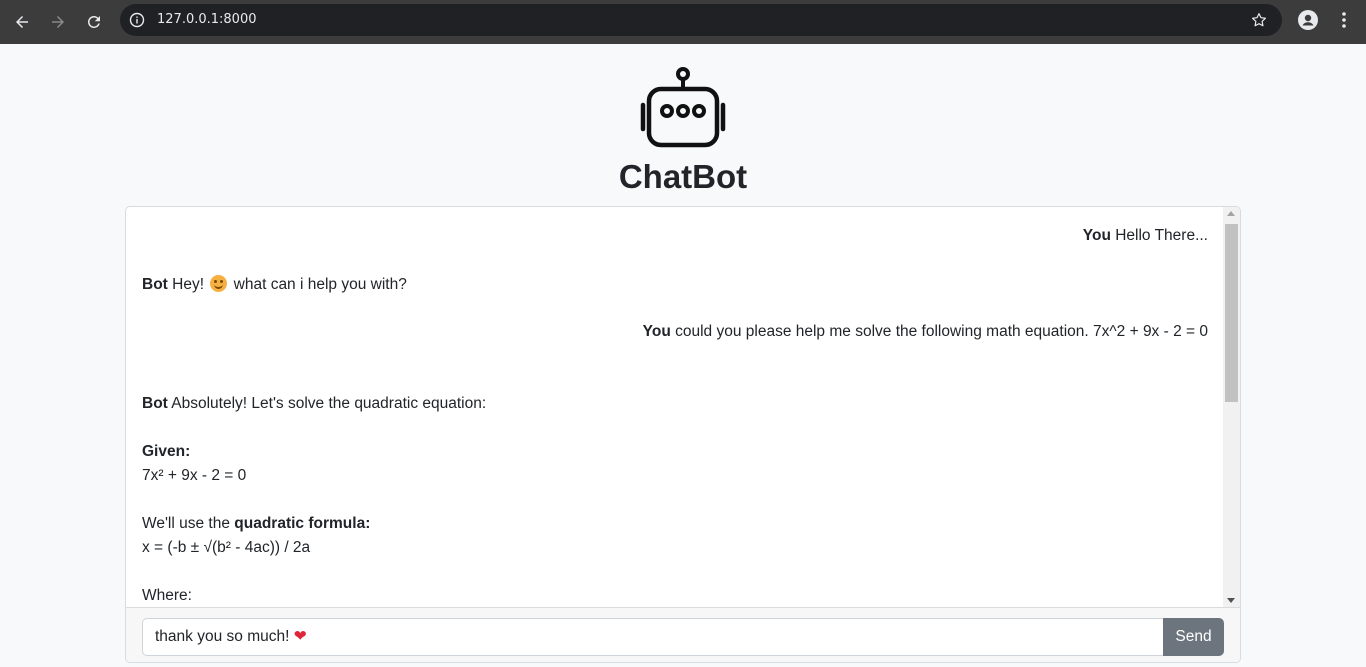 This screenshot has height=667, width=1366. Describe the element at coordinates (137, 20) in the screenshot. I see `site-info-icon` at that location.